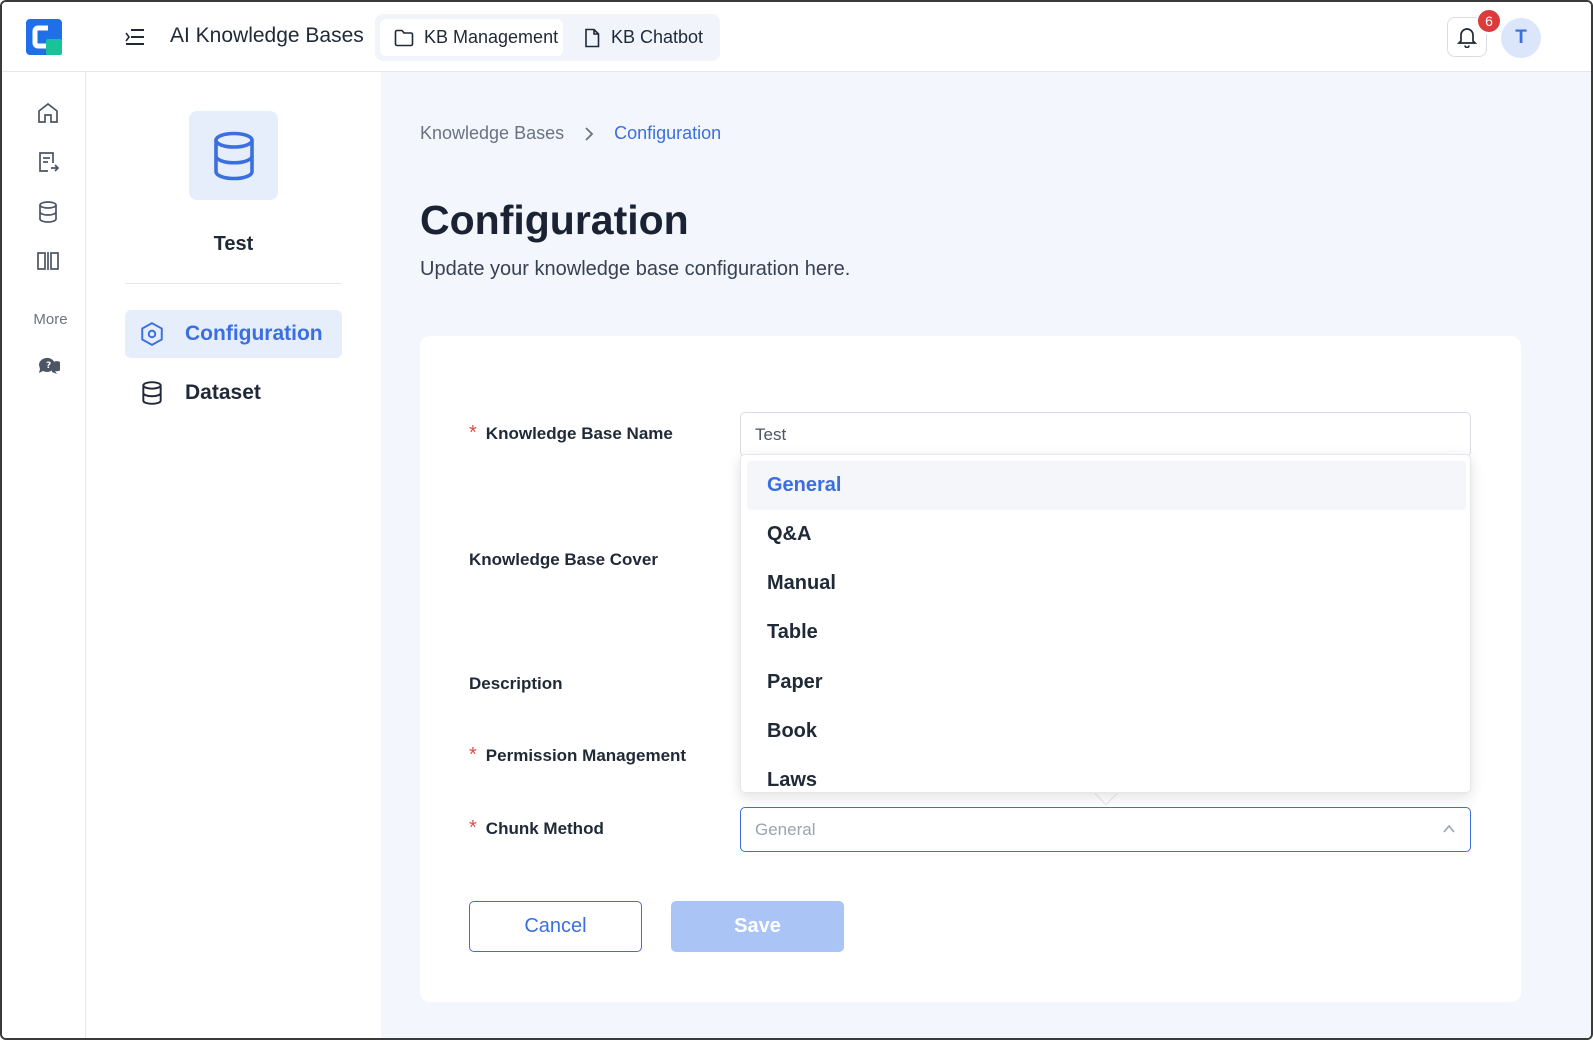 Image resolution: width=1593 pixels, height=1040 pixels. What do you see at coordinates (1521, 38) in the screenshot?
I see `user-avatar: T` at bounding box center [1521, 38].